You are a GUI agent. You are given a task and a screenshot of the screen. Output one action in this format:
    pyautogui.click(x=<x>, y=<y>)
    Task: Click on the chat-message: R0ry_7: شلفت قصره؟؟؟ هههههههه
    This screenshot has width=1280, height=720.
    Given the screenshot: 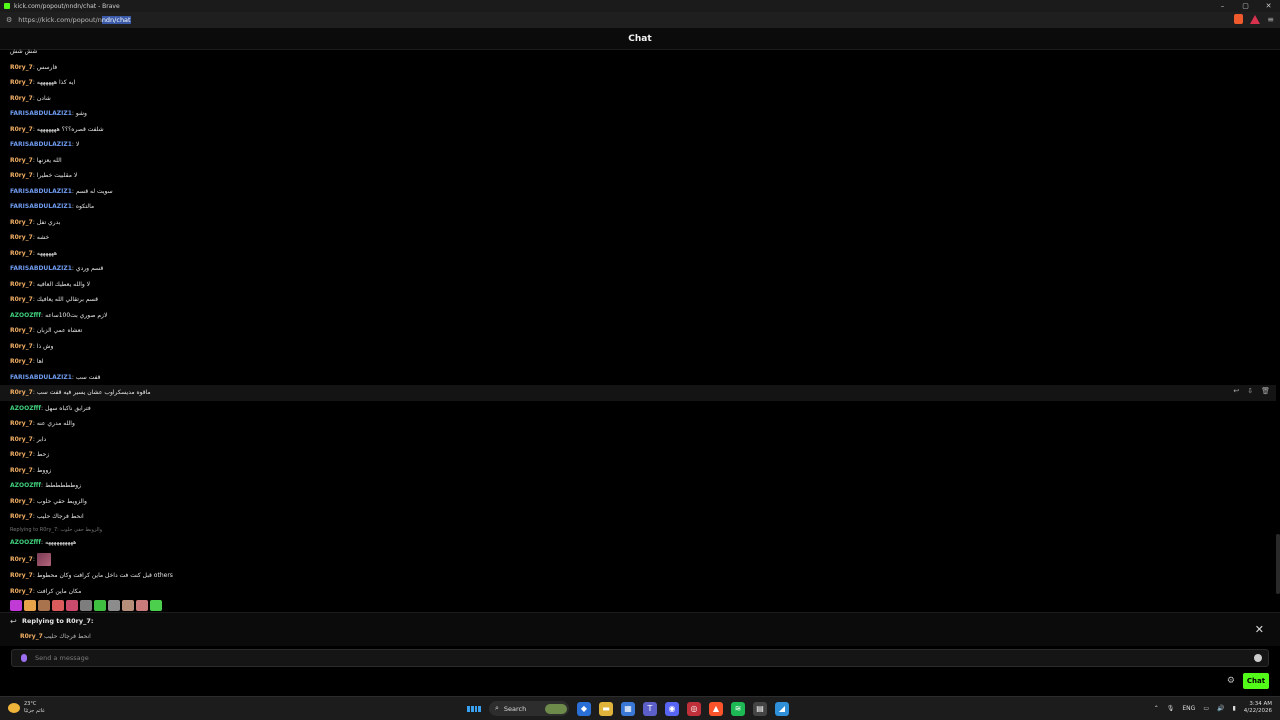 What is the action you would take?
    pyautogui.click(x=638, y=130)
    